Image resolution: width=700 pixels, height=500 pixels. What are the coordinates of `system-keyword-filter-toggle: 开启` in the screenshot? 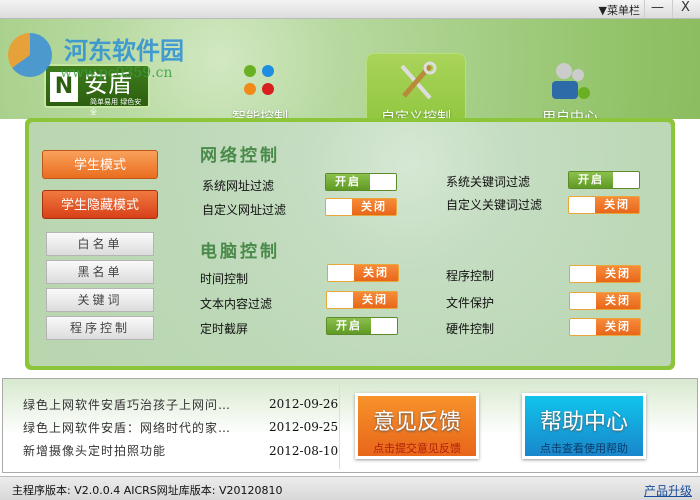 It's located at (604, 180).